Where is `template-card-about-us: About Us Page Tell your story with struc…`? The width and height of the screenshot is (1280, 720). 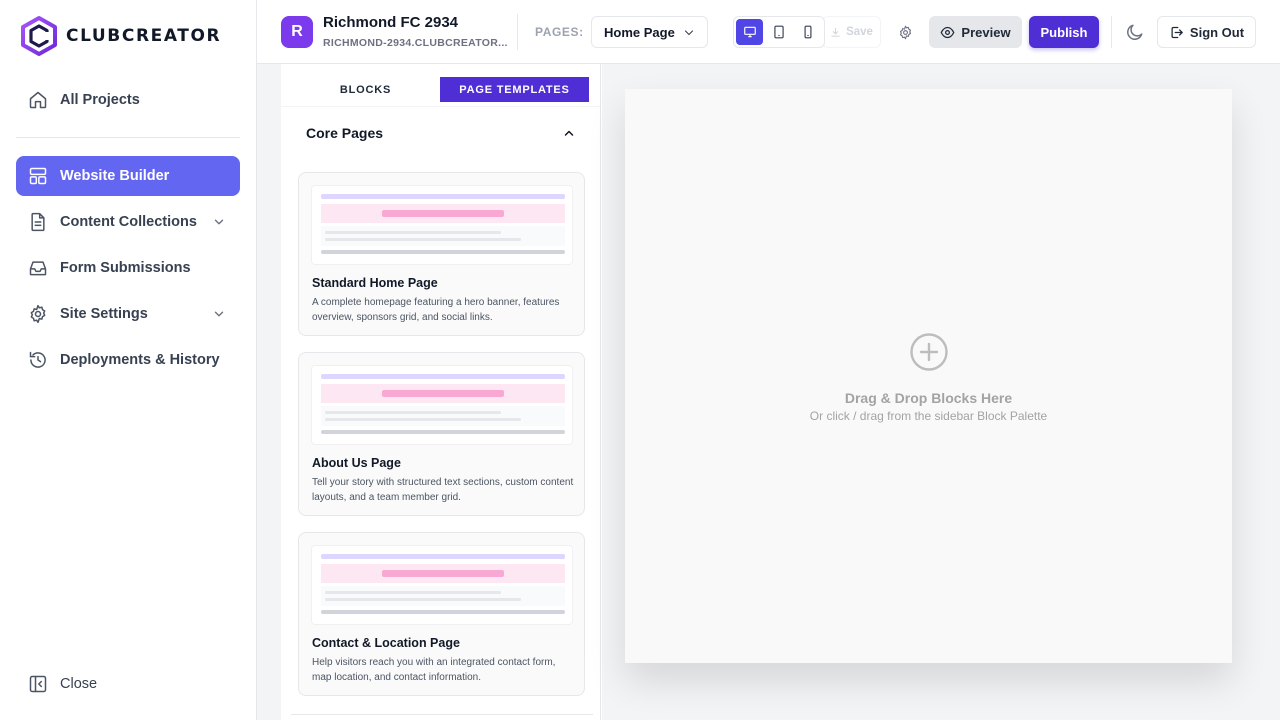 template-card-about-us: About Us Page Tell your story with struc… is located at coordinates (441, 434).